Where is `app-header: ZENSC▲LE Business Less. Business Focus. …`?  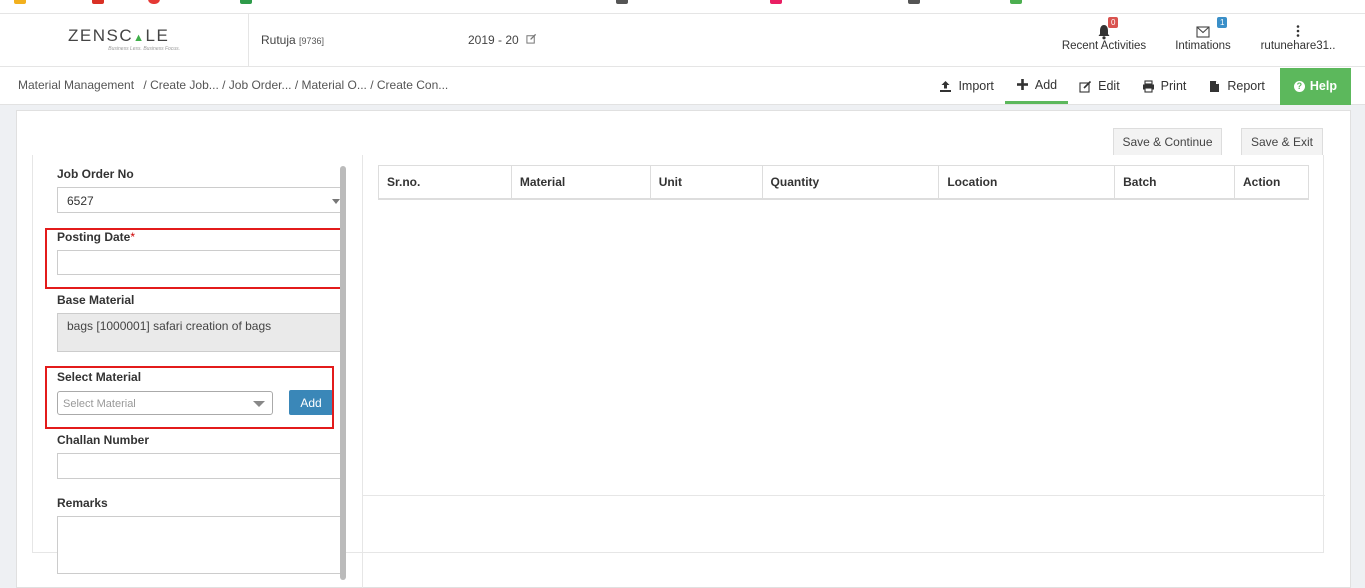 app-header: ZENSC▲LE Business Less. Business Focus. … is located at coordinates (682, 40).